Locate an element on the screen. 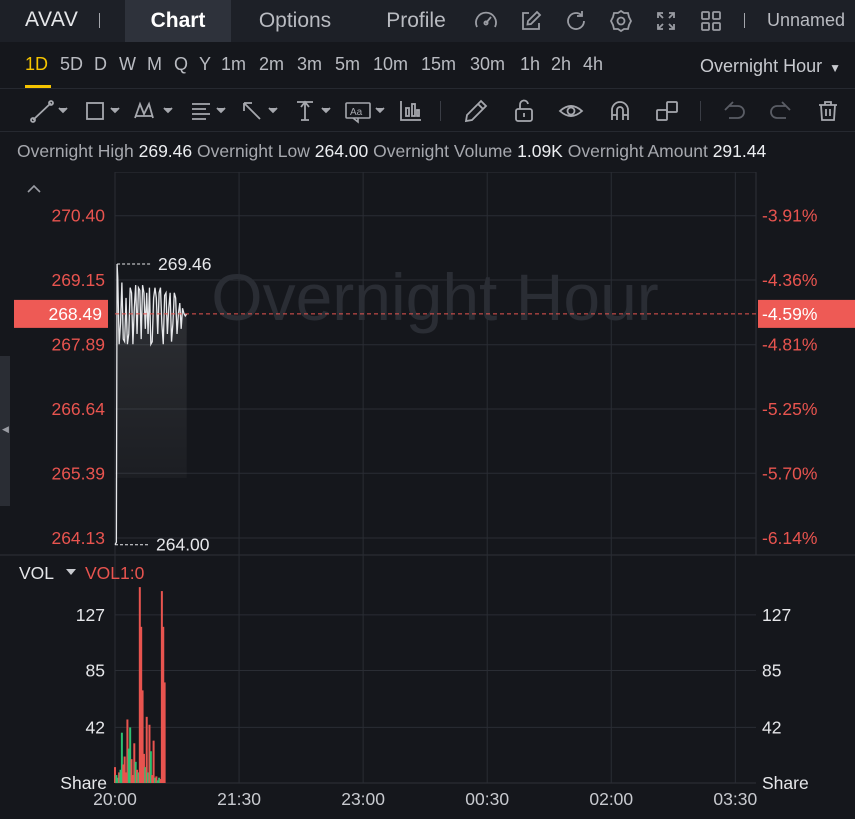 The width and height of the screenshot is (855, 819). chevron-left-icon: ◀ is located at coordinates (5, 429).